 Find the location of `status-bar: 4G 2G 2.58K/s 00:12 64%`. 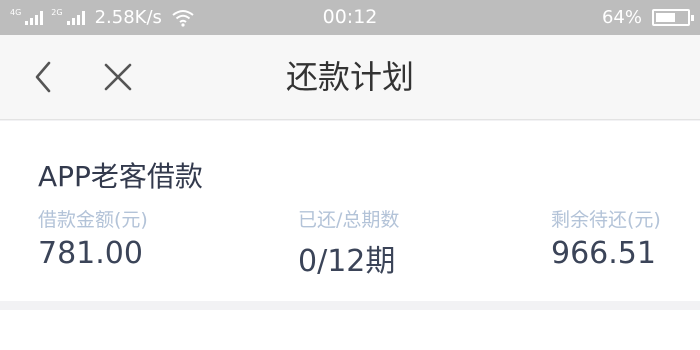

status-bar: 4G 2G 2.58K/s 00:12 64% is located at coordinates (350, 17).